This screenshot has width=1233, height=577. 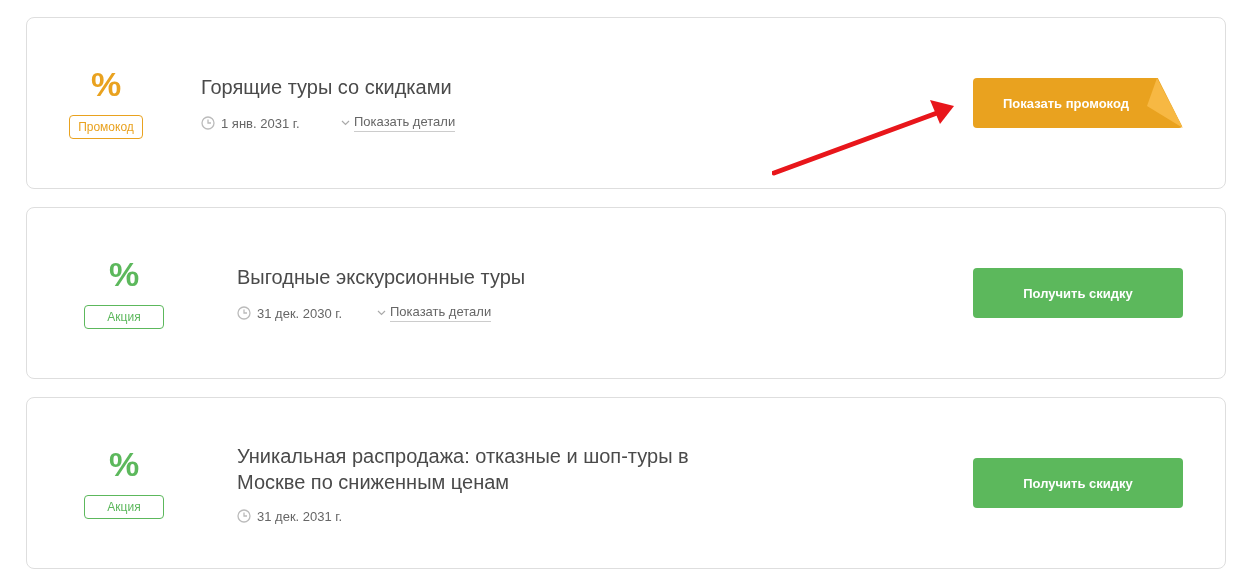 What do you see at coordinates (300, 516) in the screenshot?
I see `expiry-date: 31 дек. 2031 г.` at bounding box center [300, 516].